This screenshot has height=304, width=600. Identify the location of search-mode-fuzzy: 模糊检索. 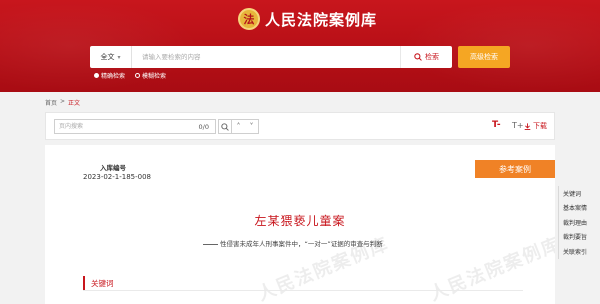
(150, 75).